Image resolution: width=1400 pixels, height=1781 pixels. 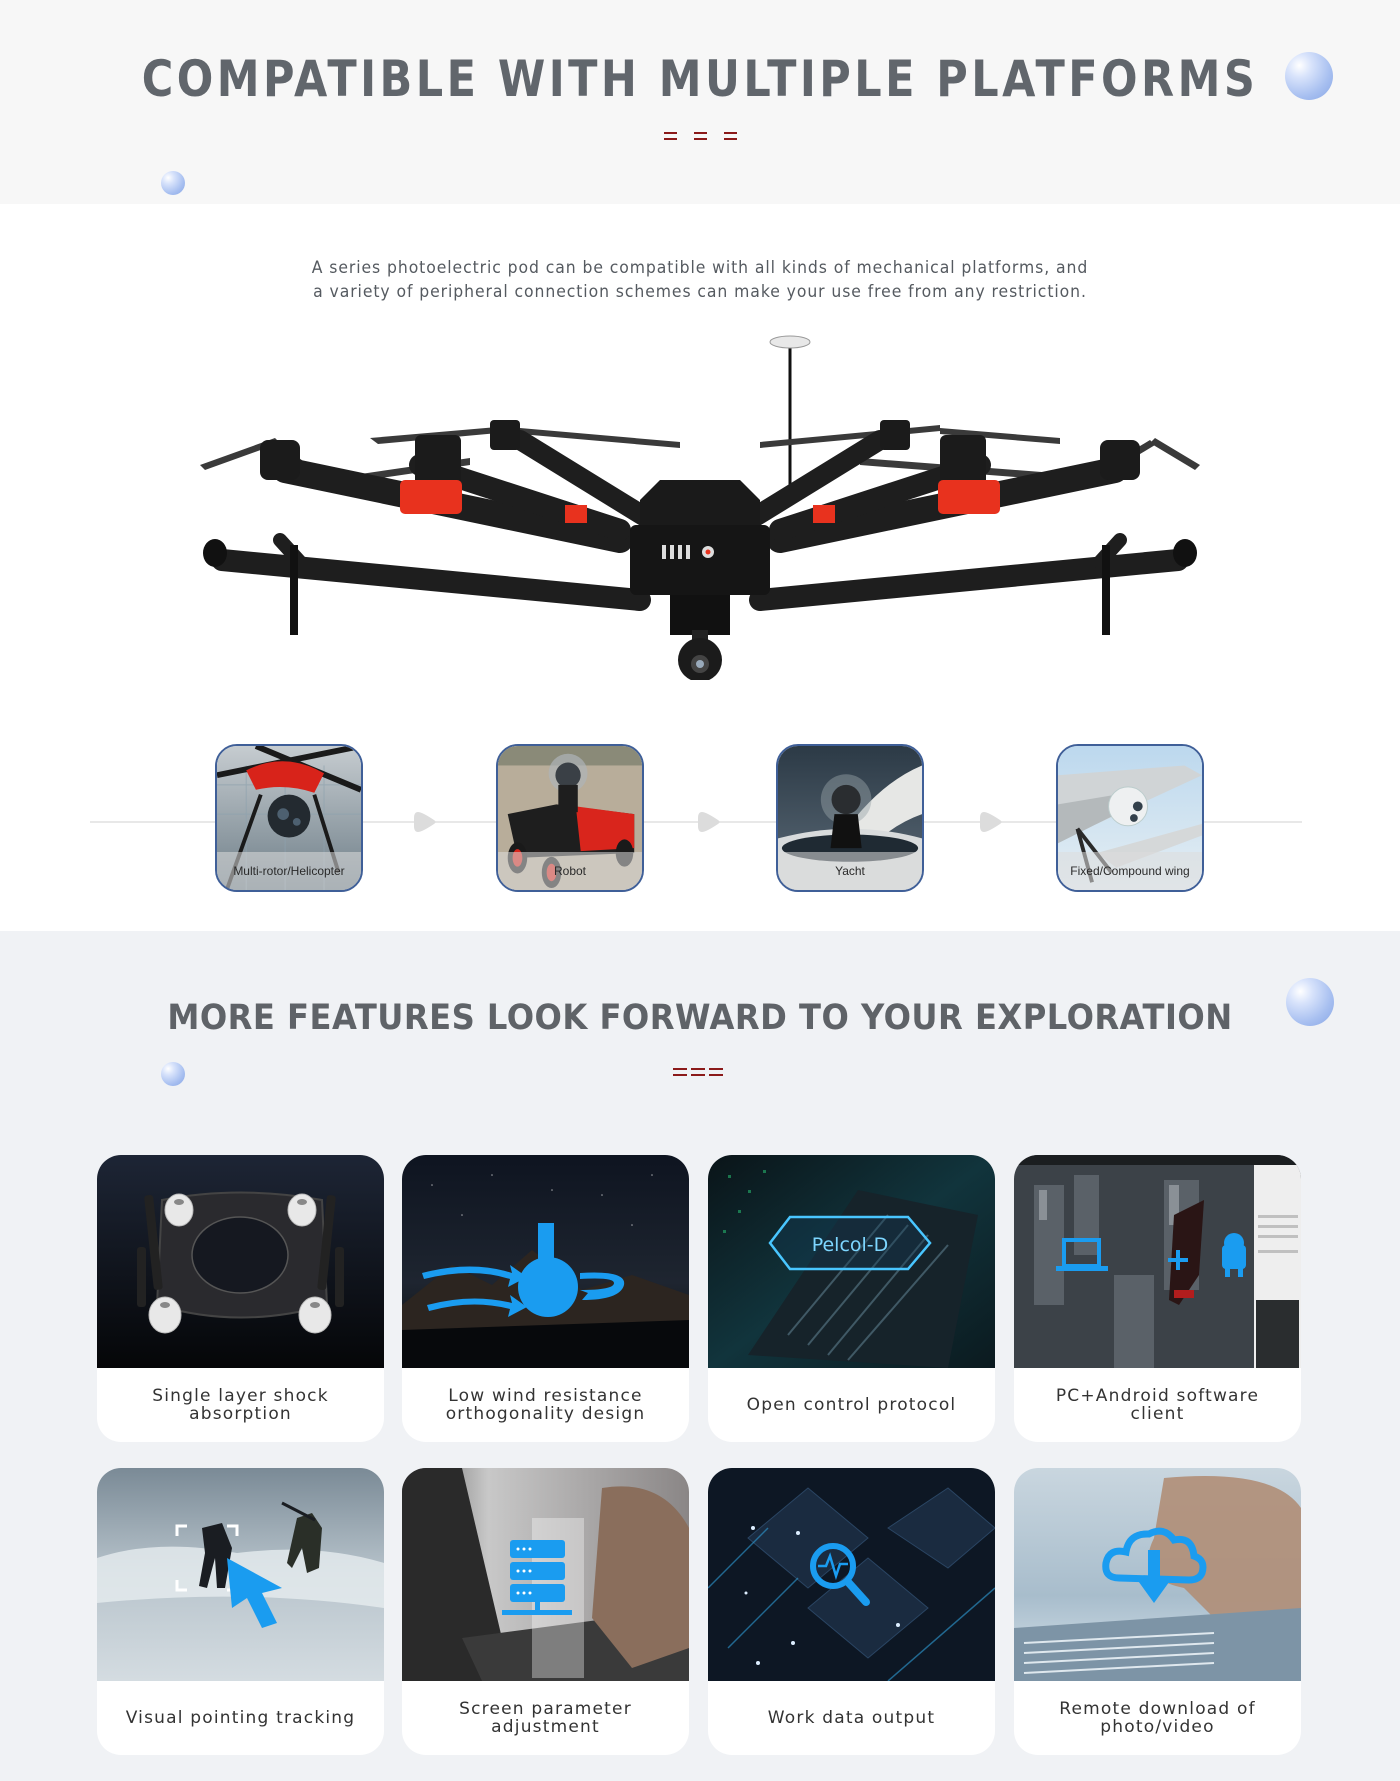 What do you see at coordinates (1157, 1574) in the screenshot?
I see `cloud-download-icon` at bounding box center [1157, 1574].